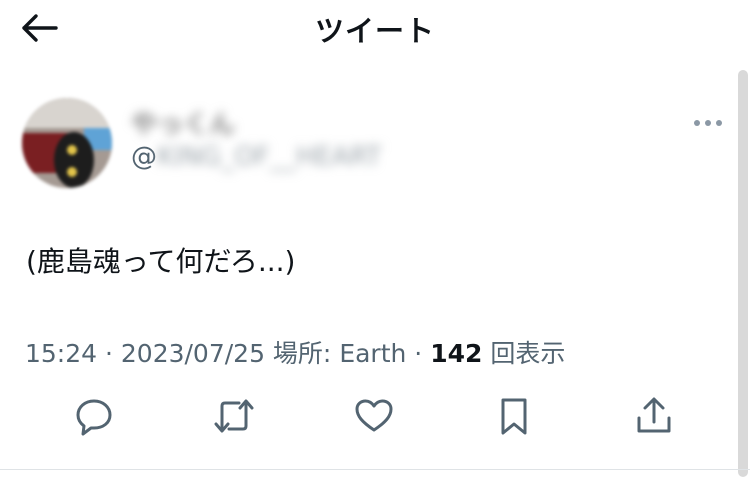 This screenshot has width=750, height=477. I want to click on like-button, so click(374, 416).